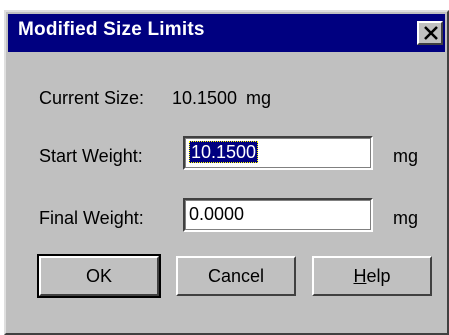 The width and height of the screenshot is (449, 335). I want to click on close-icon, so click(431, 33).